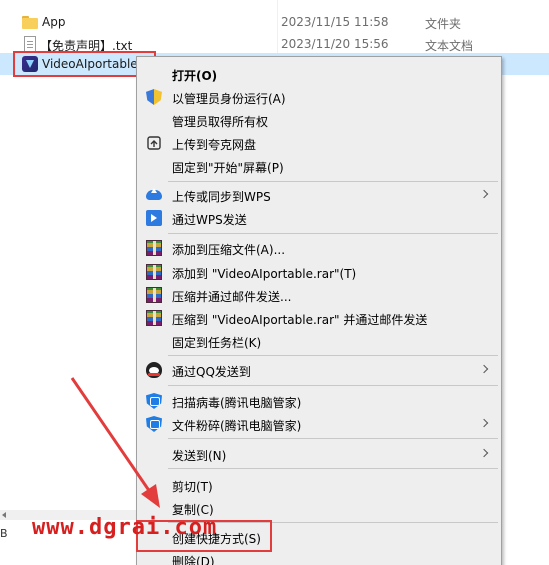 The image size is (549, 565). Describe the element at coordinates (211, 372) in the screenshot. I see `menu-label: 通过QQ发送到` at that location.